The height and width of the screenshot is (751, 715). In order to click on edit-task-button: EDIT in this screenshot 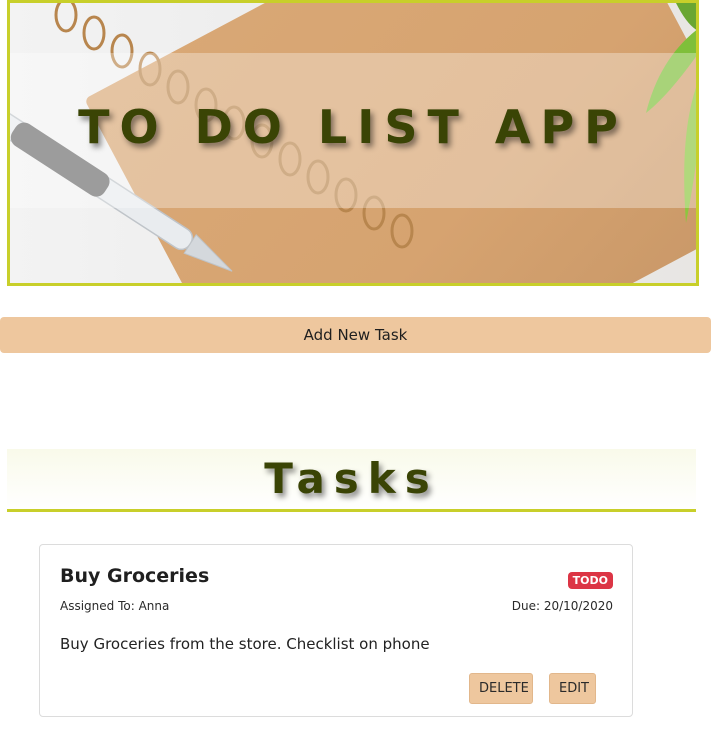, I will do `click(572, 688)`.